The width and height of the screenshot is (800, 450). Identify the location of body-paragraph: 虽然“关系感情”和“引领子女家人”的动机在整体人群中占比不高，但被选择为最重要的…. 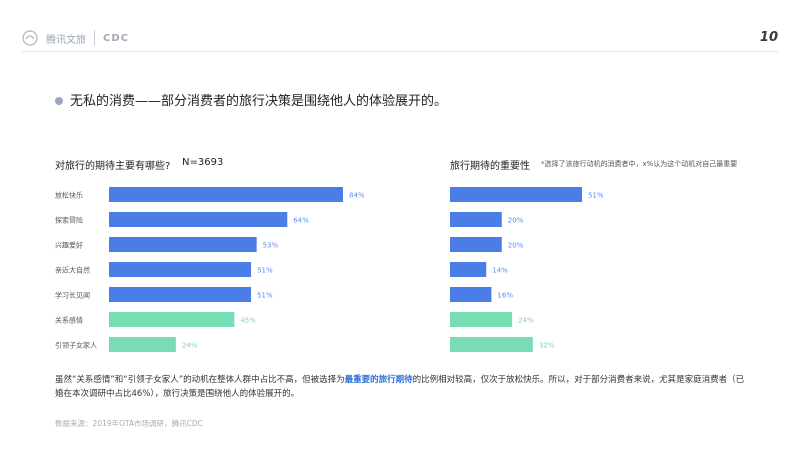
(400, 387).